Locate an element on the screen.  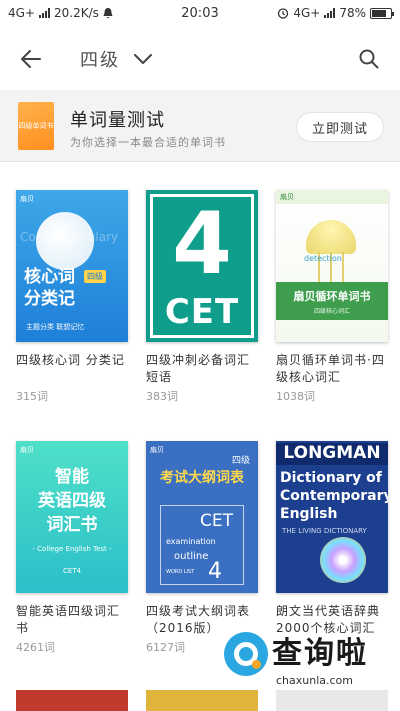
network-type-right: 4G+ is located at coordinates (307, 13).